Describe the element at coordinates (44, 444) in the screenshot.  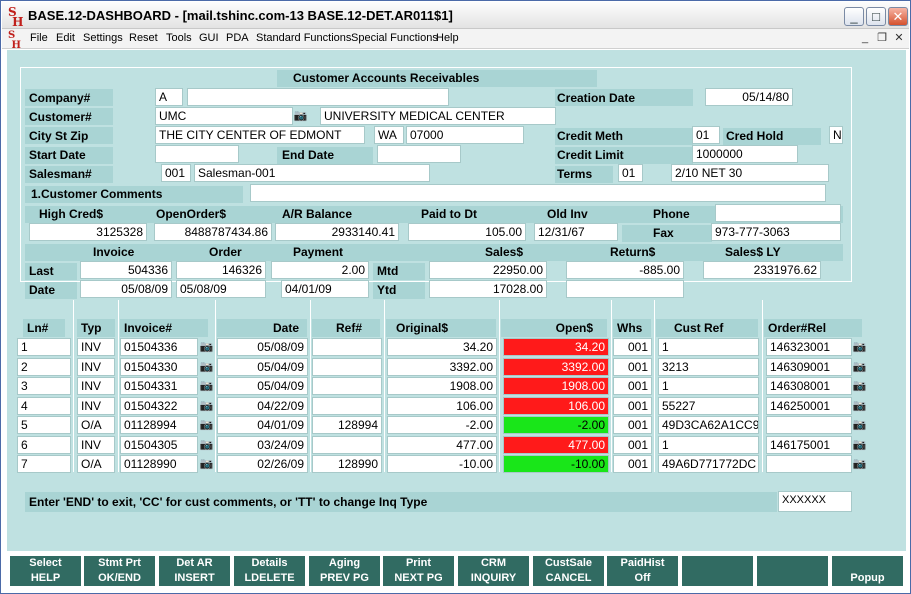
I see `ln-cell: 6` at that location.